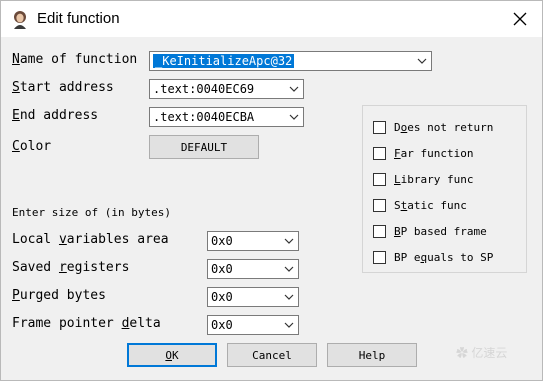  What do you see at coordinates (520, 19) in the screenshot?
I see `close-icon` at bounding box center [520, 19].